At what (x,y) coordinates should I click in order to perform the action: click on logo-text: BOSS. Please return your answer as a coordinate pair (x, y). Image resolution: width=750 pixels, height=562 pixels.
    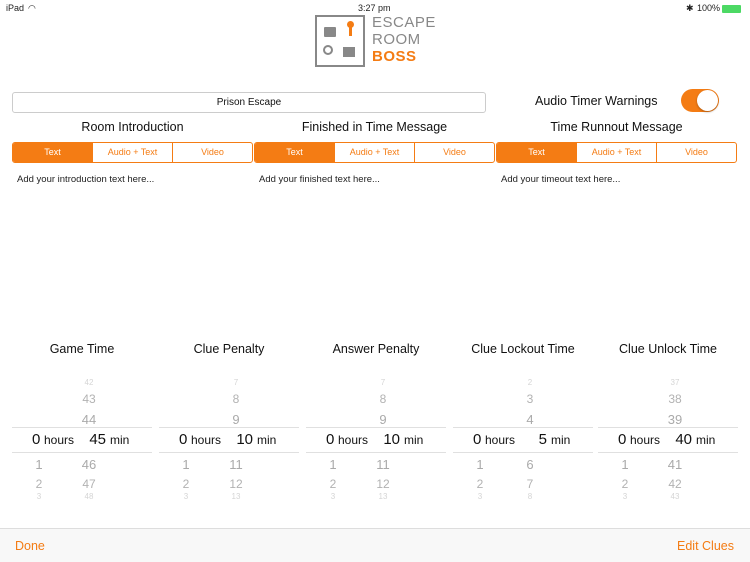
    Looking at the image, I should click on (394, 56).